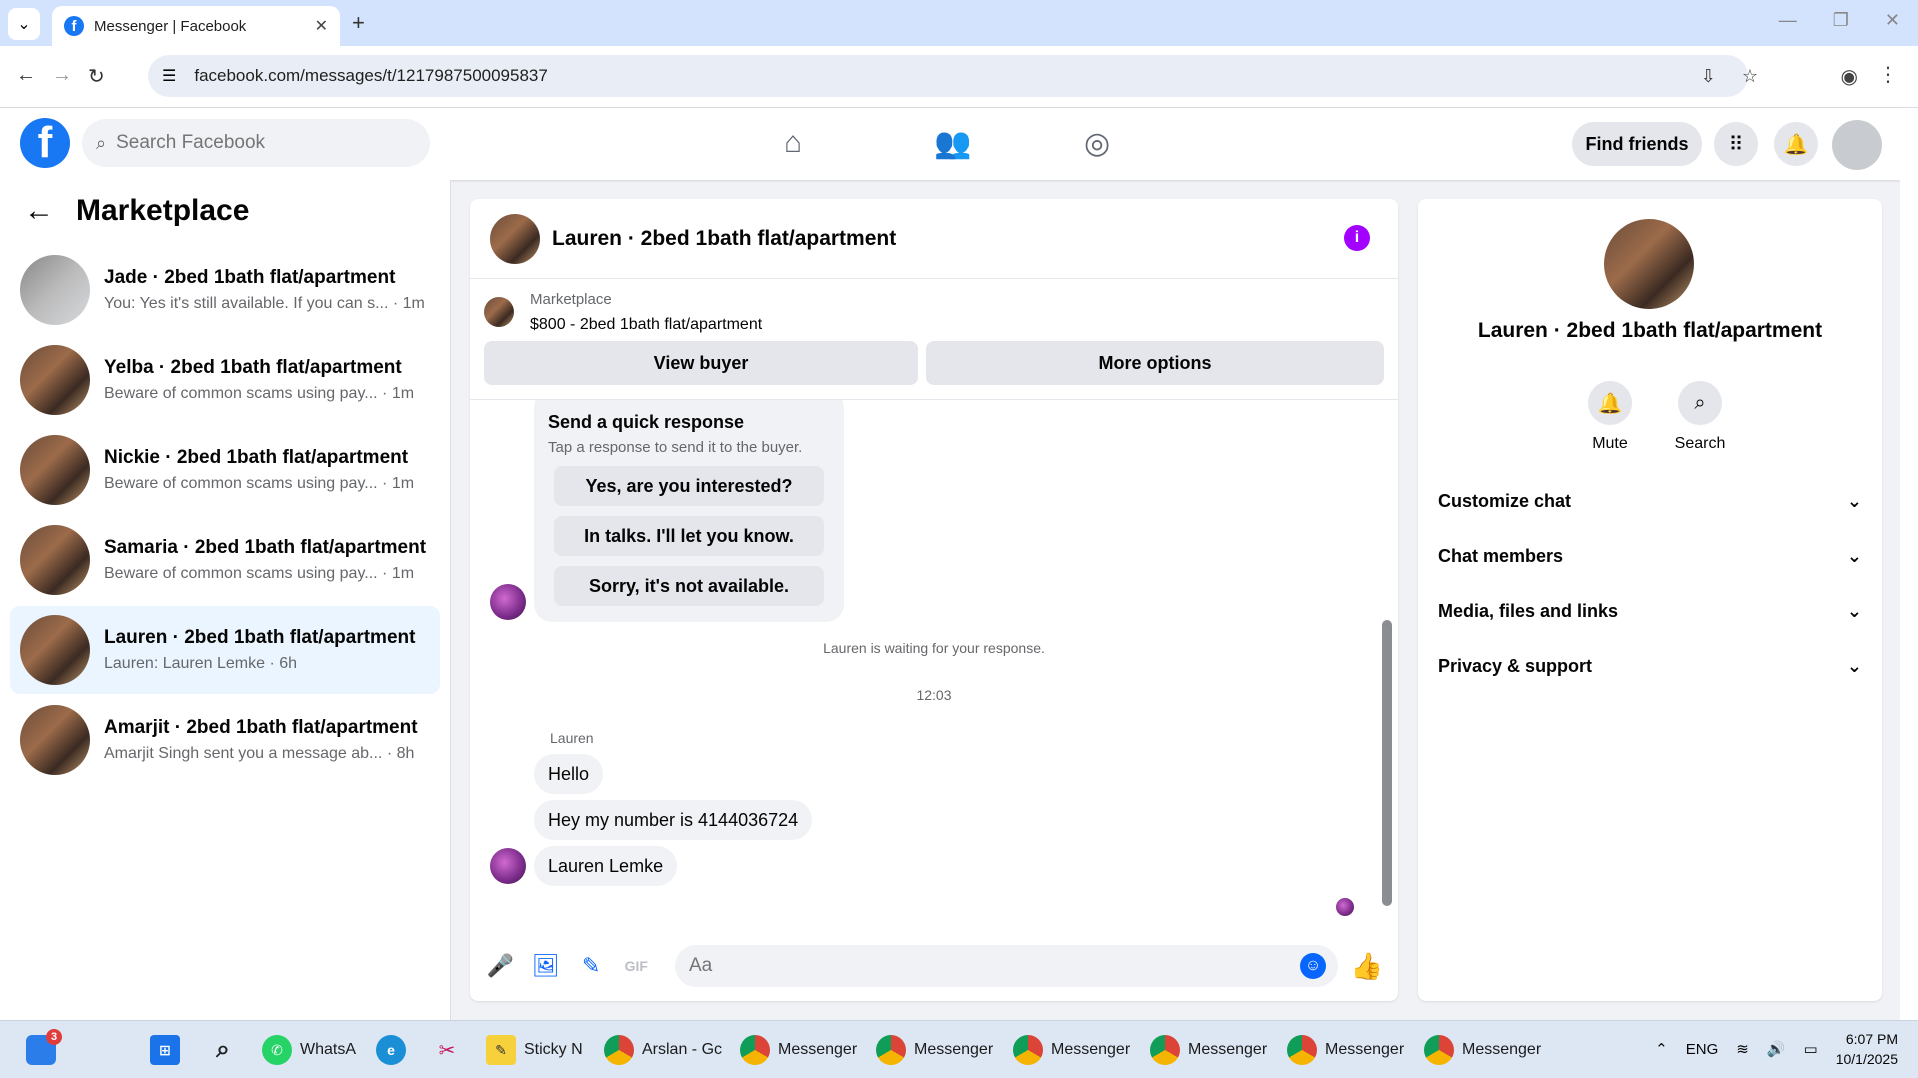 This screenshot has width=1918, height=1078. Describe the element at coordinates (934, 239) in the screenshot. I see `chat-header: Lauren · 2bed 1bath flat/apartment` at that location.